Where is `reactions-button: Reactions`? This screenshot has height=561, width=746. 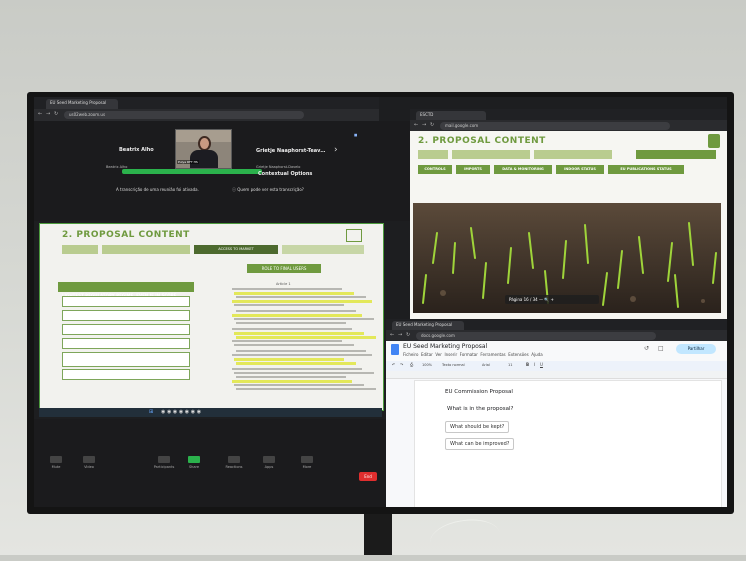 reactions-button: Reactions is located at coordinates (234, 462).